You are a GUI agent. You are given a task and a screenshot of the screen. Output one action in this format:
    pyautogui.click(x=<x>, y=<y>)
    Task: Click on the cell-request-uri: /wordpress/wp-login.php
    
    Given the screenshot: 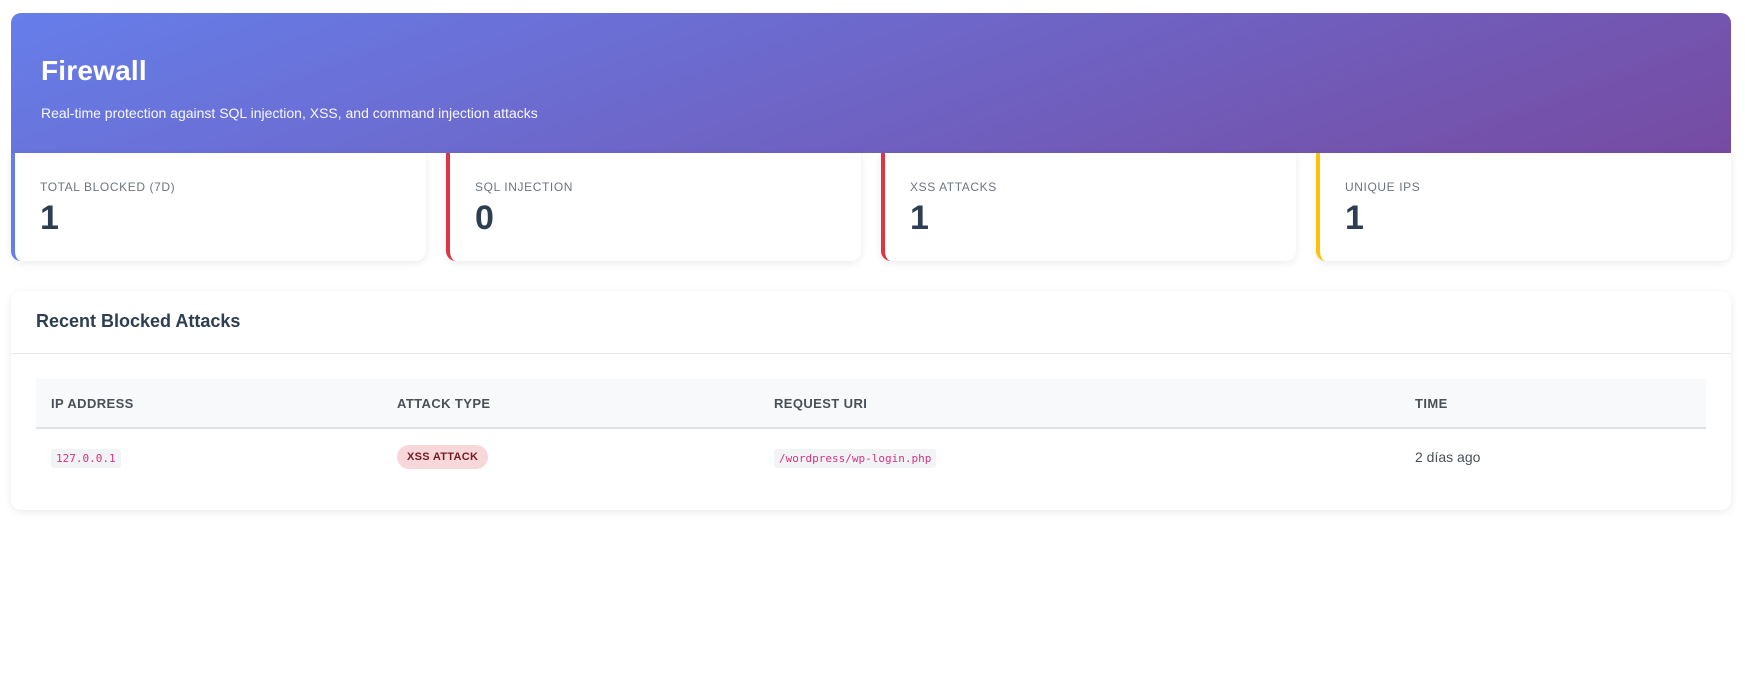 What is the action you would take?
    pyautogui.click(x=1079, y=458)
    